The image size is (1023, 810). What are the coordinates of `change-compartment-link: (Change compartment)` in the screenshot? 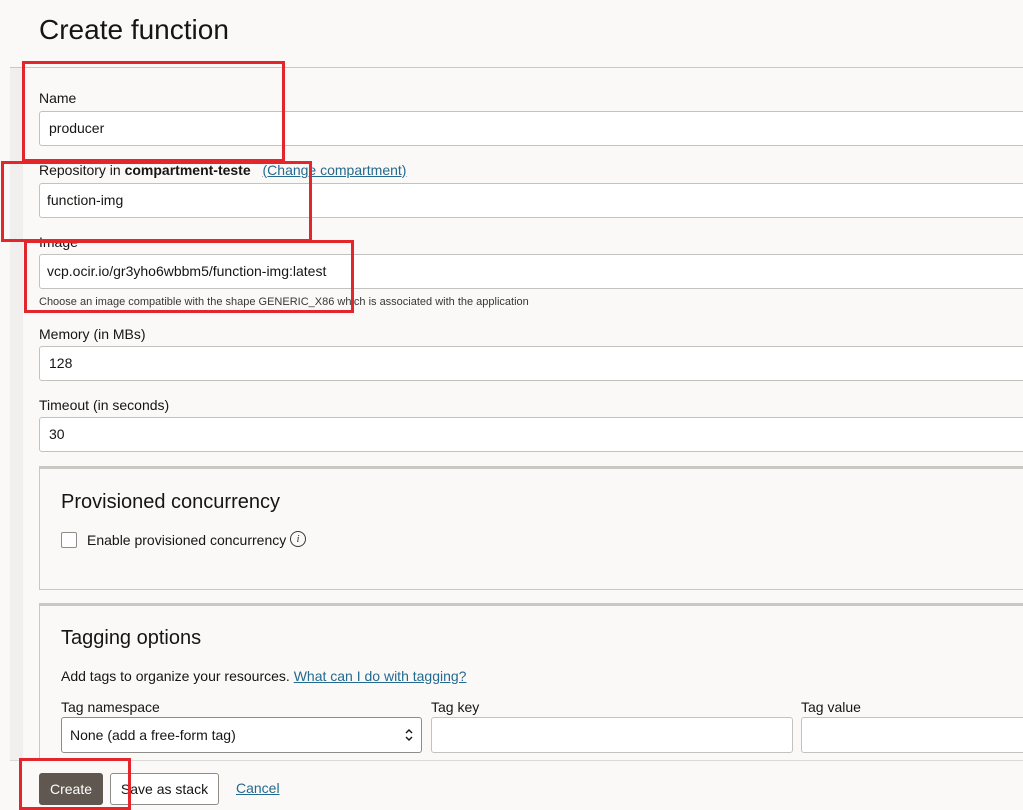 It's located at (335, 170).